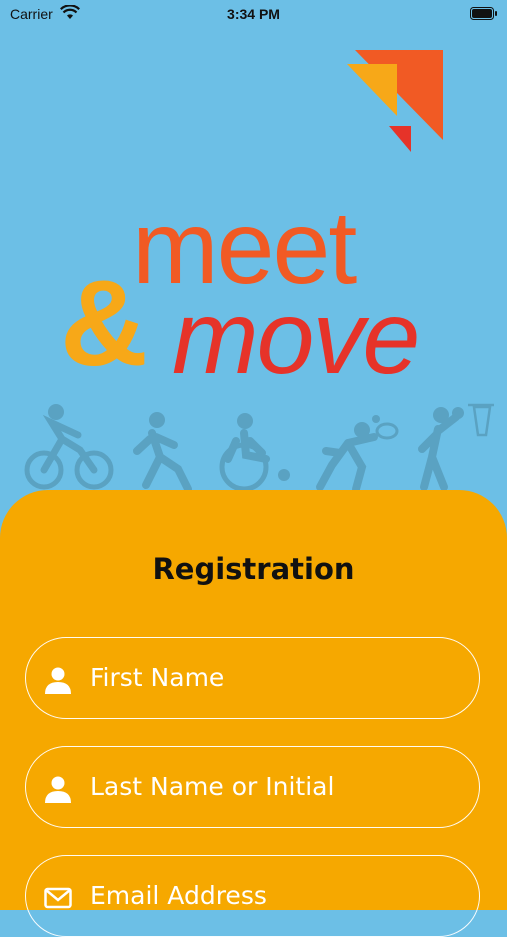 The height and width of the screenshot is (937, 507). I want to click on logo-ampersand: &, so click(104, 323).